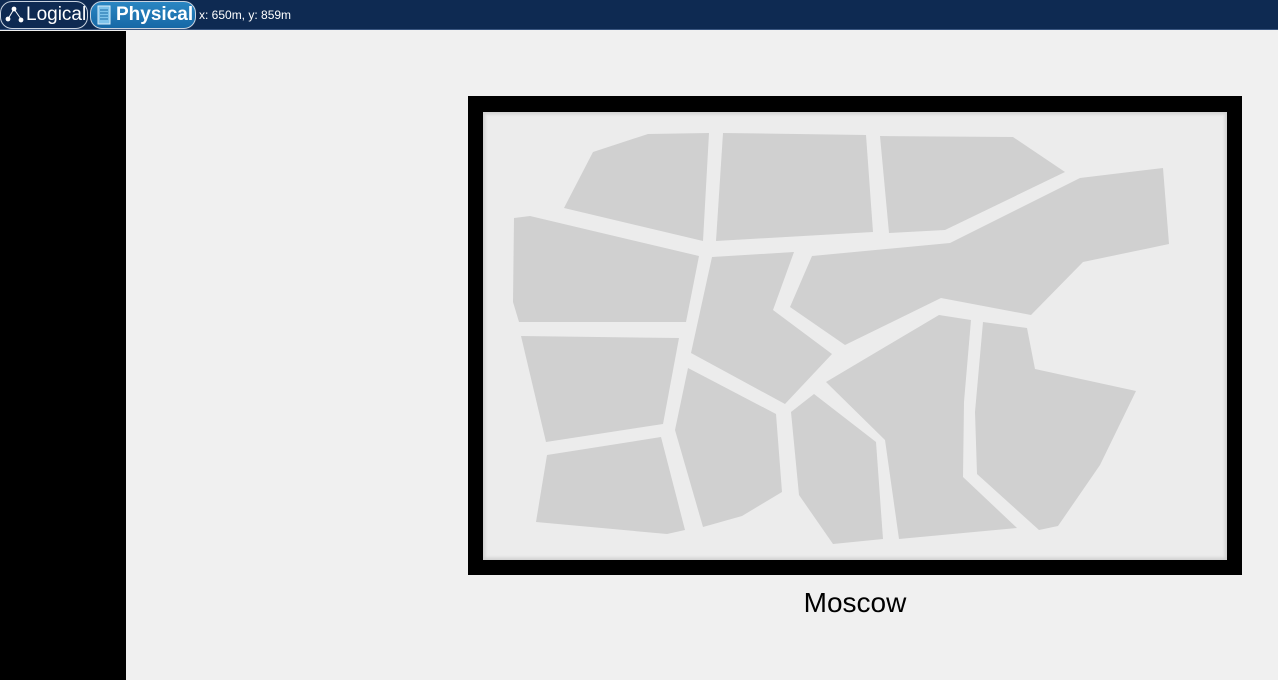  Describe the element at coordinates (639, 15) in the screenshot. I see `top-toolbar: Logical Physical x: 650m, y: 859m` at that location.